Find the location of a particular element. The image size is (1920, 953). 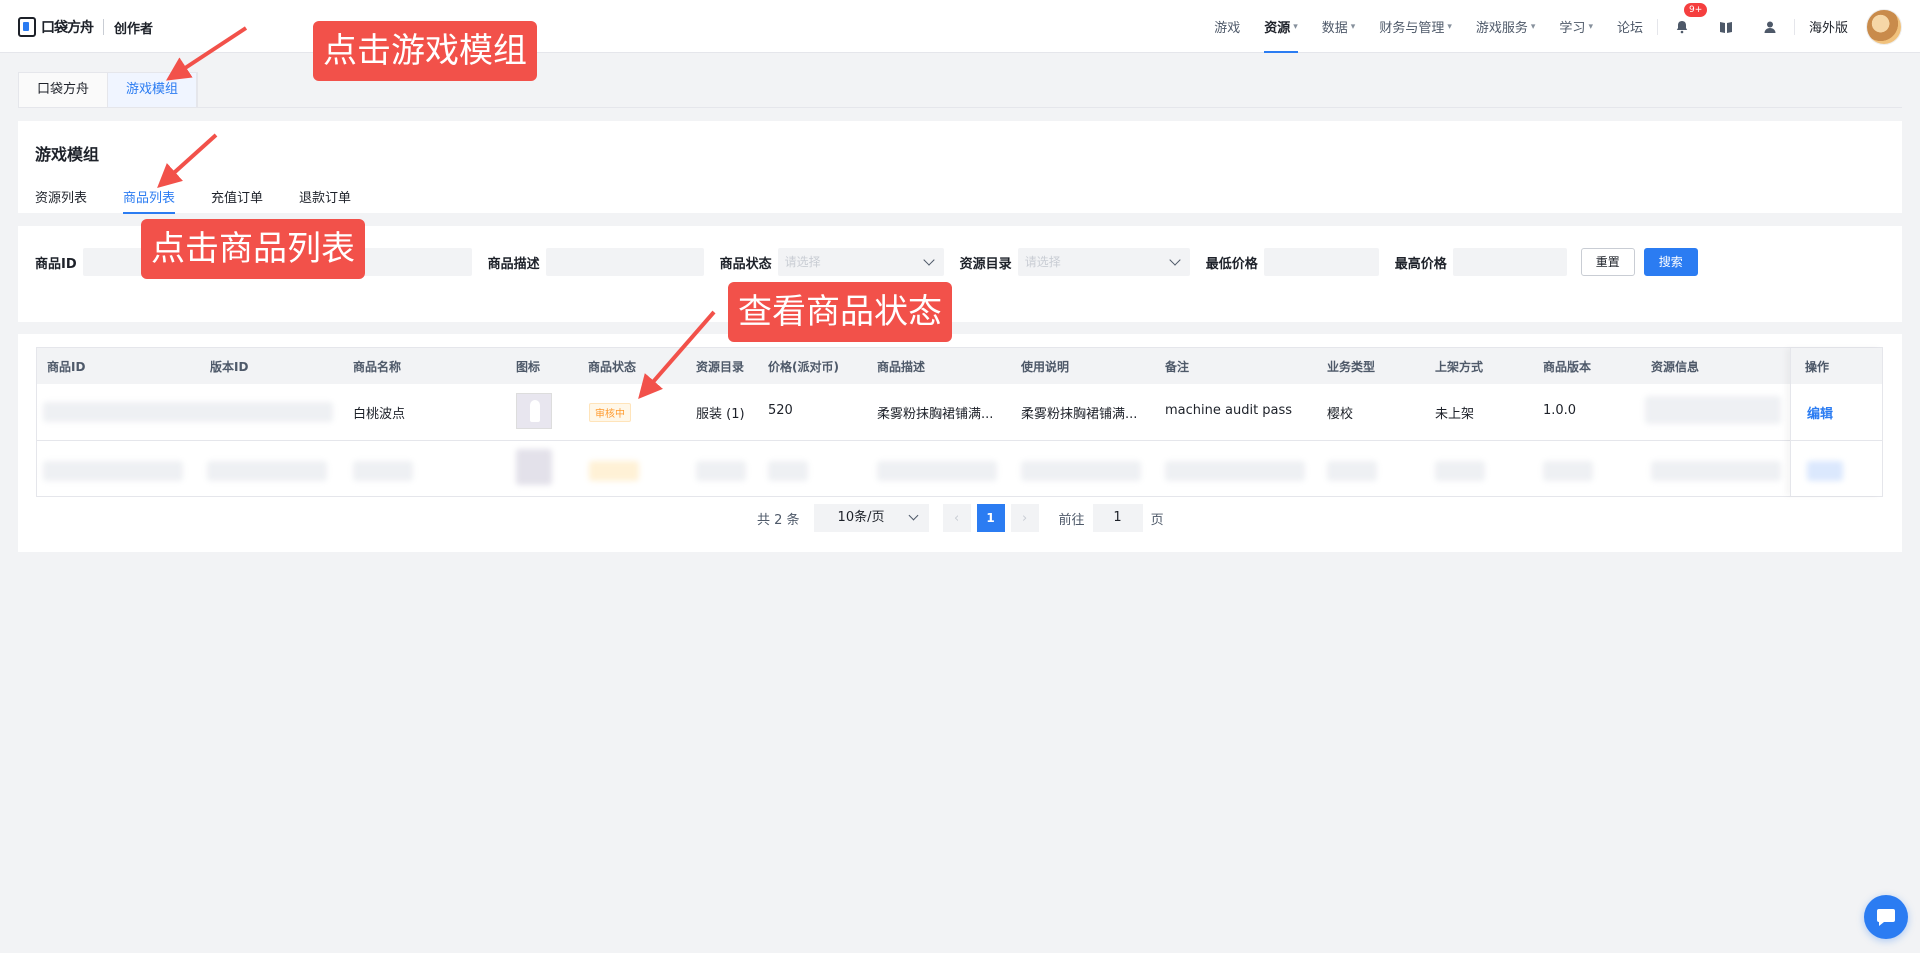

chat-support-button is located at coordinates (1886, 917).